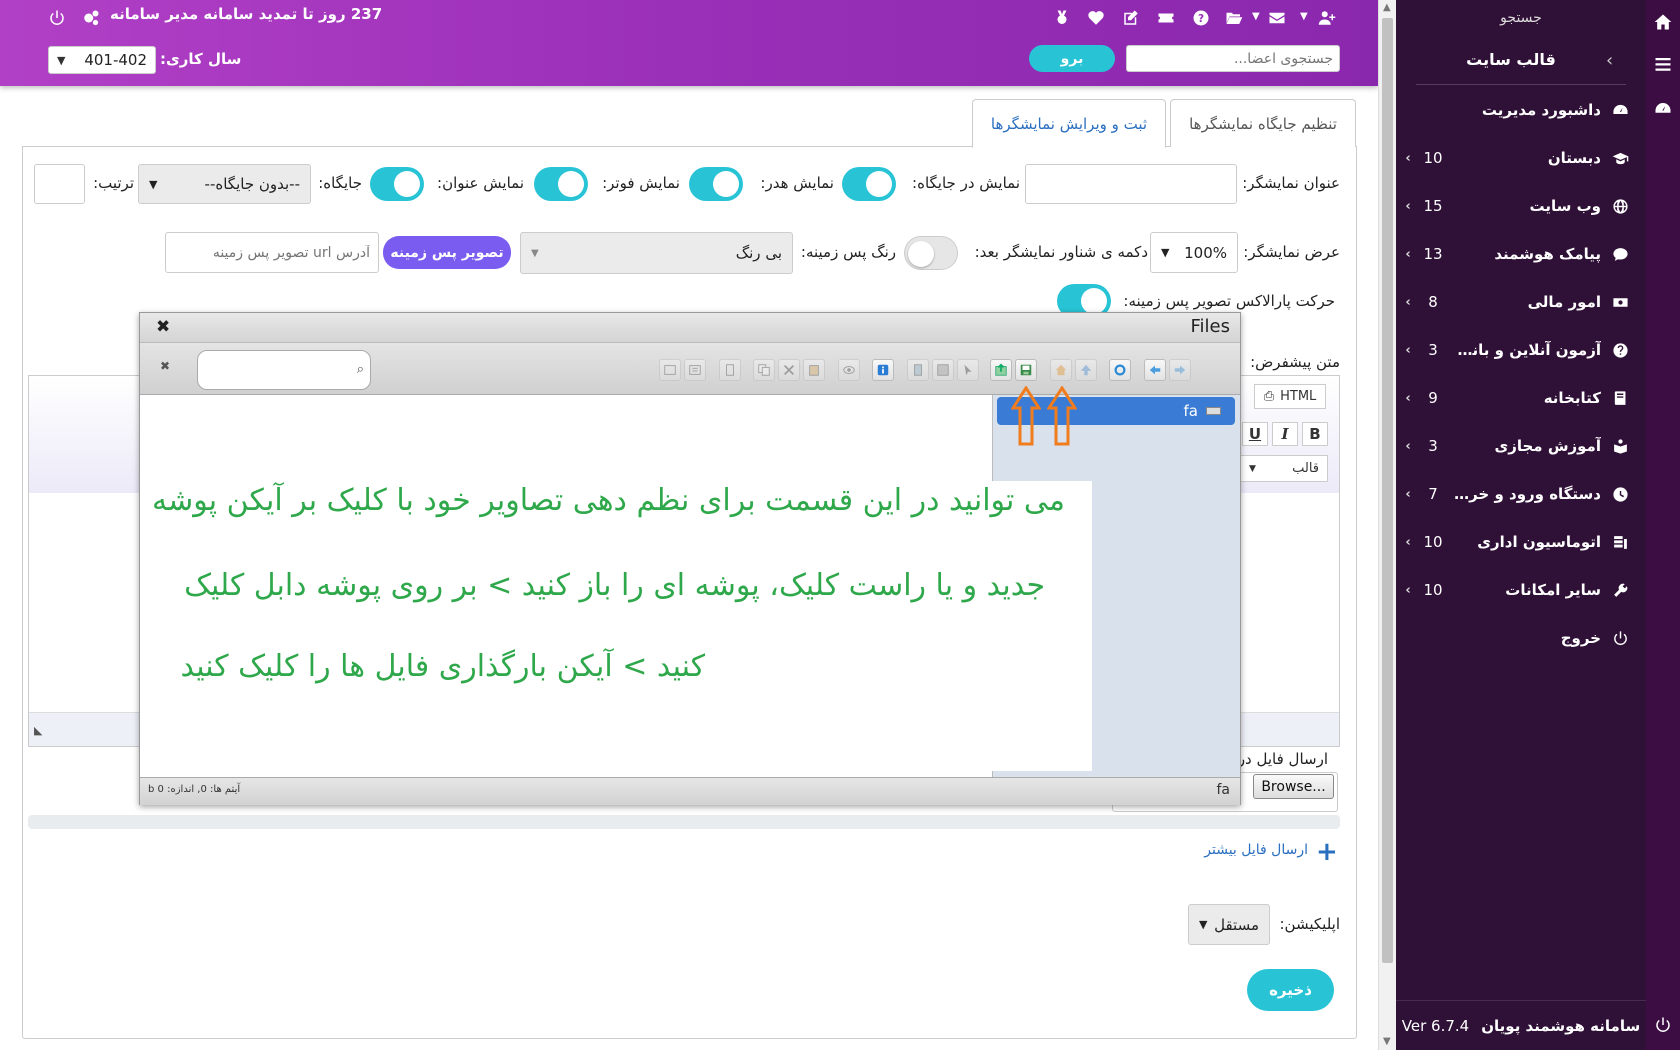 The width and height of the screenshot is (1680, 1050). I want to click on sidebar-item: پیامک هوشمند 13 ›, so click(1516, 254).